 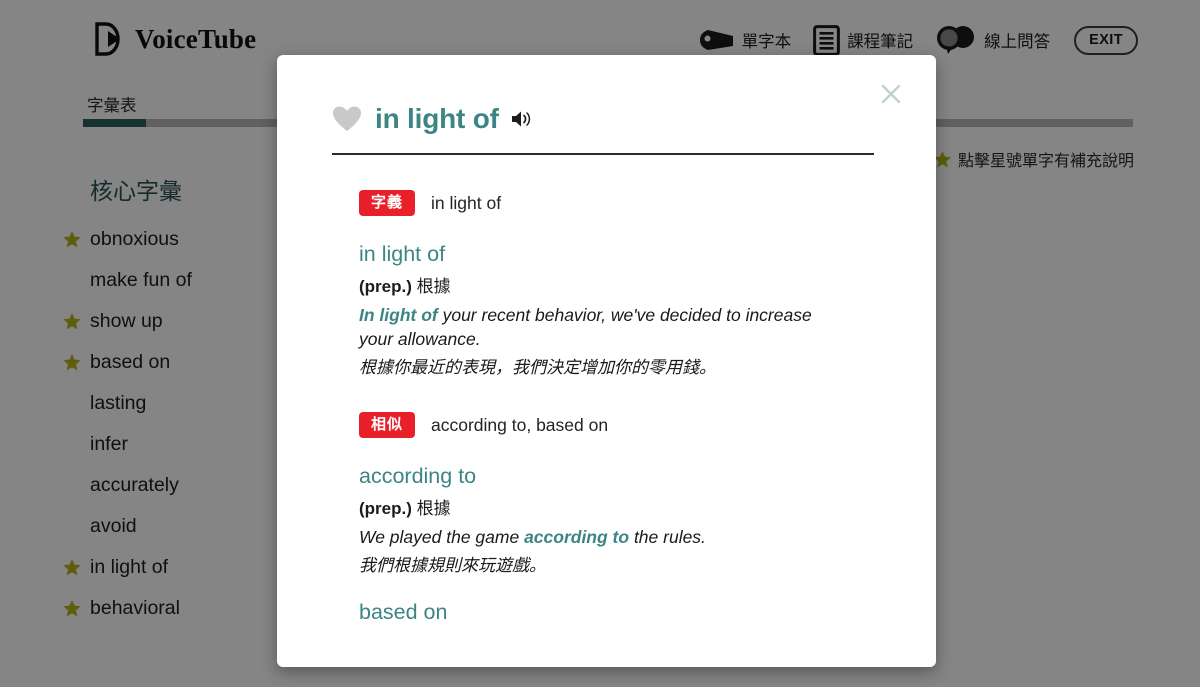 What do you see at coordinates (891, 94) in the screenshot?
I see `close-x-icon` at bounding box center [891, 94].